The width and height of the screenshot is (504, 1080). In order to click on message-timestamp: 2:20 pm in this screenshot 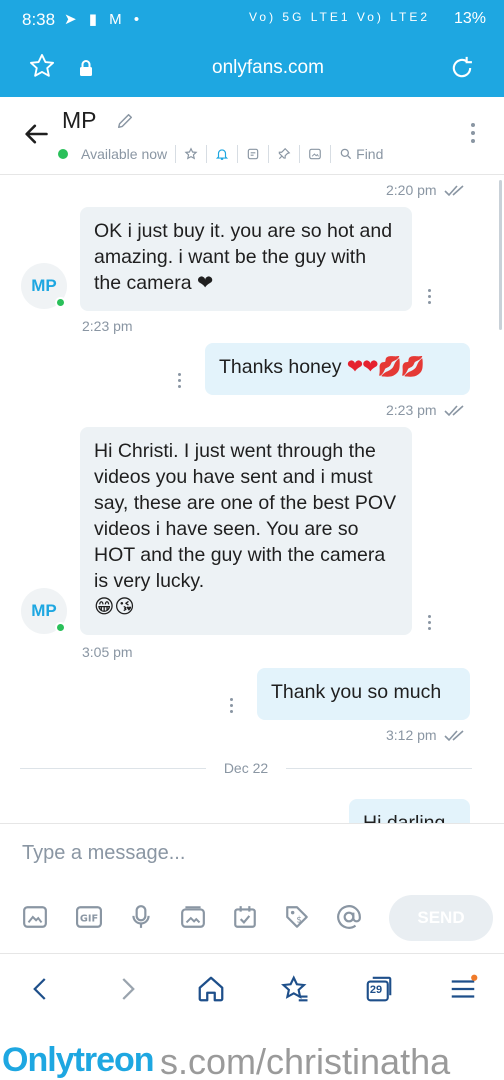, I will do `click(427, 190)`.